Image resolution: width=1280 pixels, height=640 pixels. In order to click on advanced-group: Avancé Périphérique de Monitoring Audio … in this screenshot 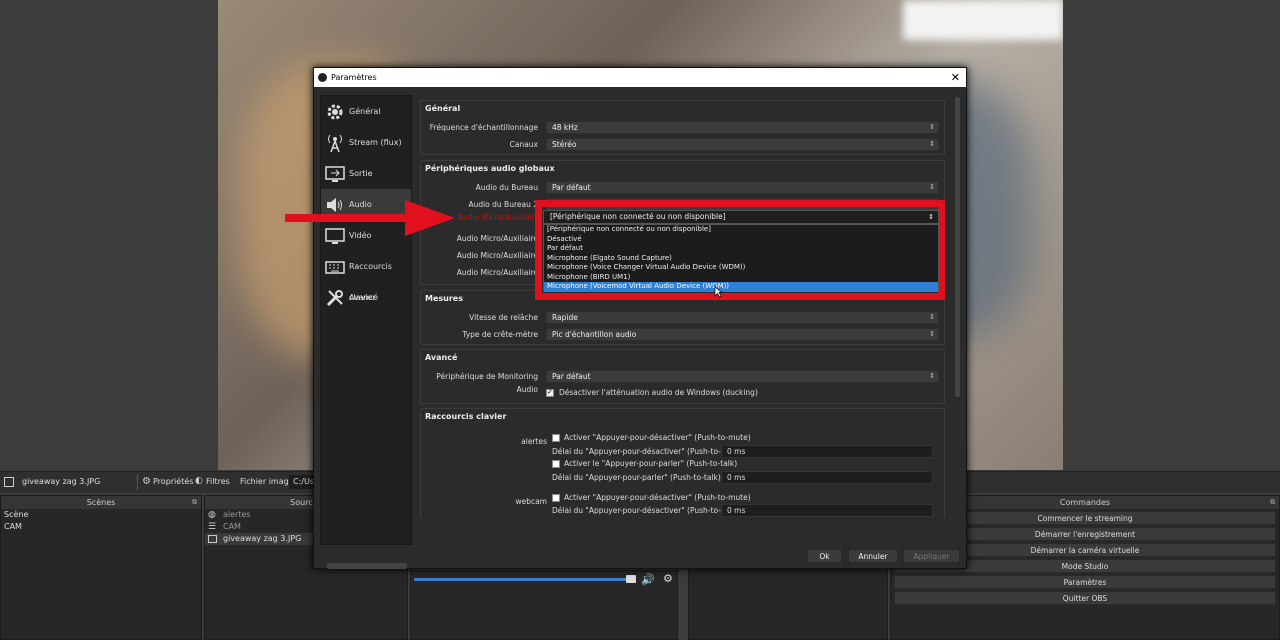, I will do `click(682, 376)`.